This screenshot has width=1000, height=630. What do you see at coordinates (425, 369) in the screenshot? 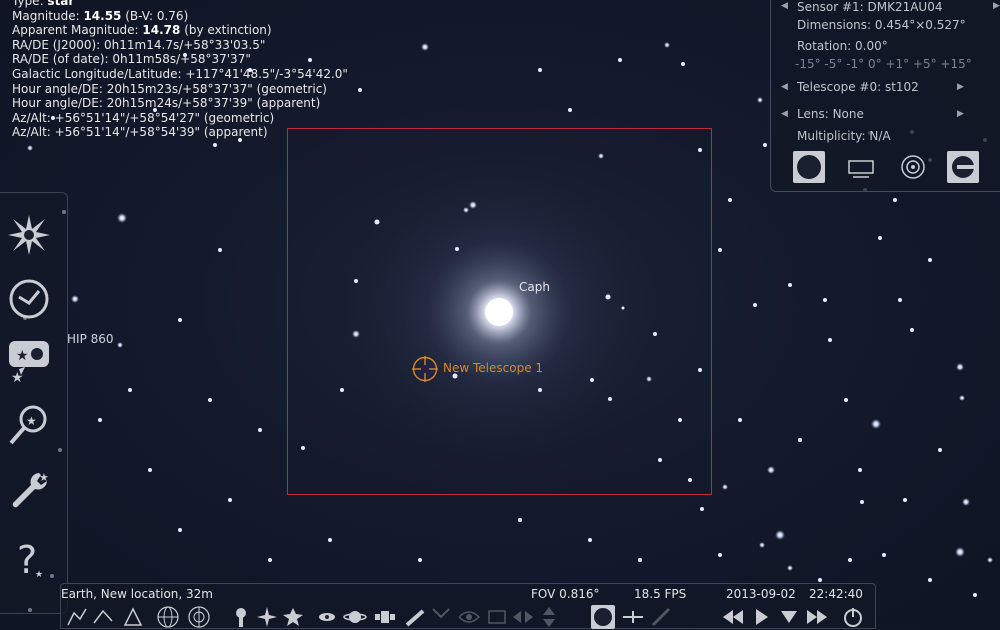
I see `telescope-reticle-icon` at bounding box center [425, 369].